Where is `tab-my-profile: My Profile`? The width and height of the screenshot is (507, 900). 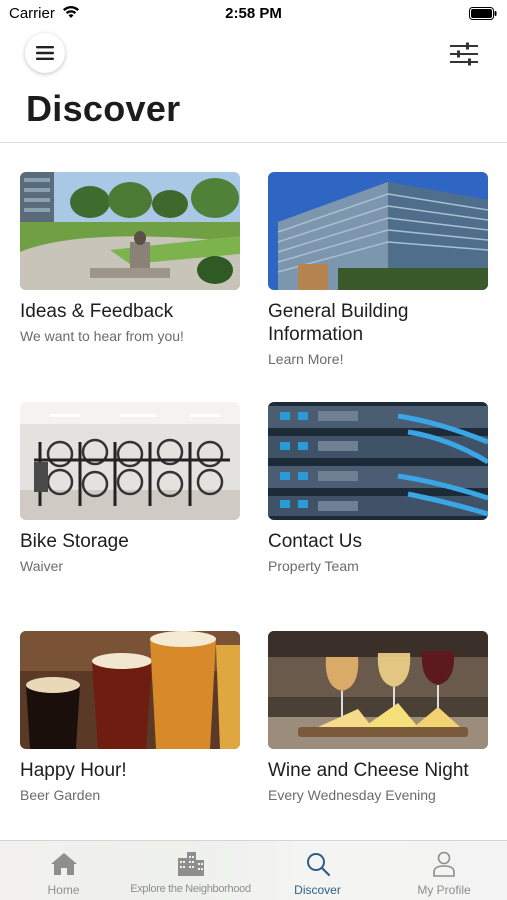
tab-my-profile: My Profile is located at coordinates (444, 870).